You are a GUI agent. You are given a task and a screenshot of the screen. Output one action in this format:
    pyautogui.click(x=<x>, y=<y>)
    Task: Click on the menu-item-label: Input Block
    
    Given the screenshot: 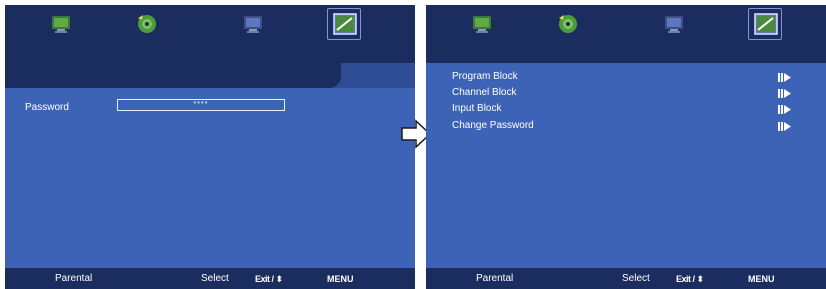 What is the action you would take?
    pyautogui.click(x=477, y=108)
    